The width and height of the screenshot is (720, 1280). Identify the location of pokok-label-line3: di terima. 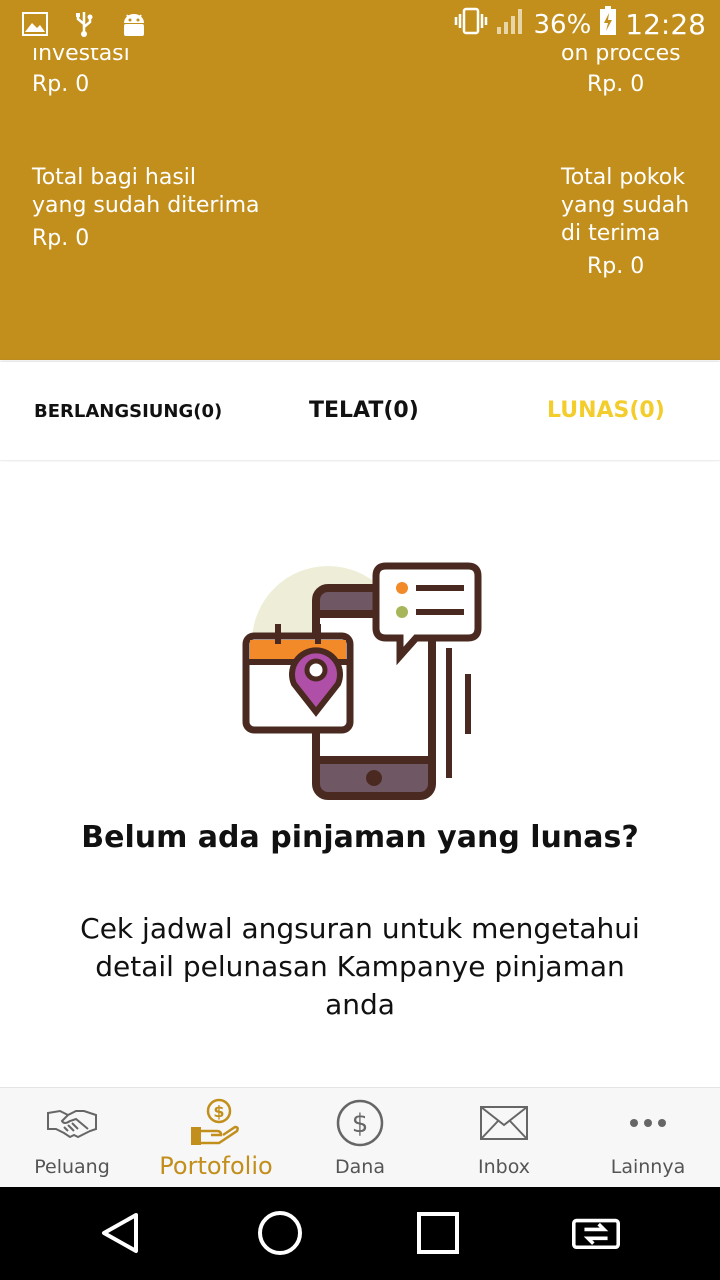
(611, 233).